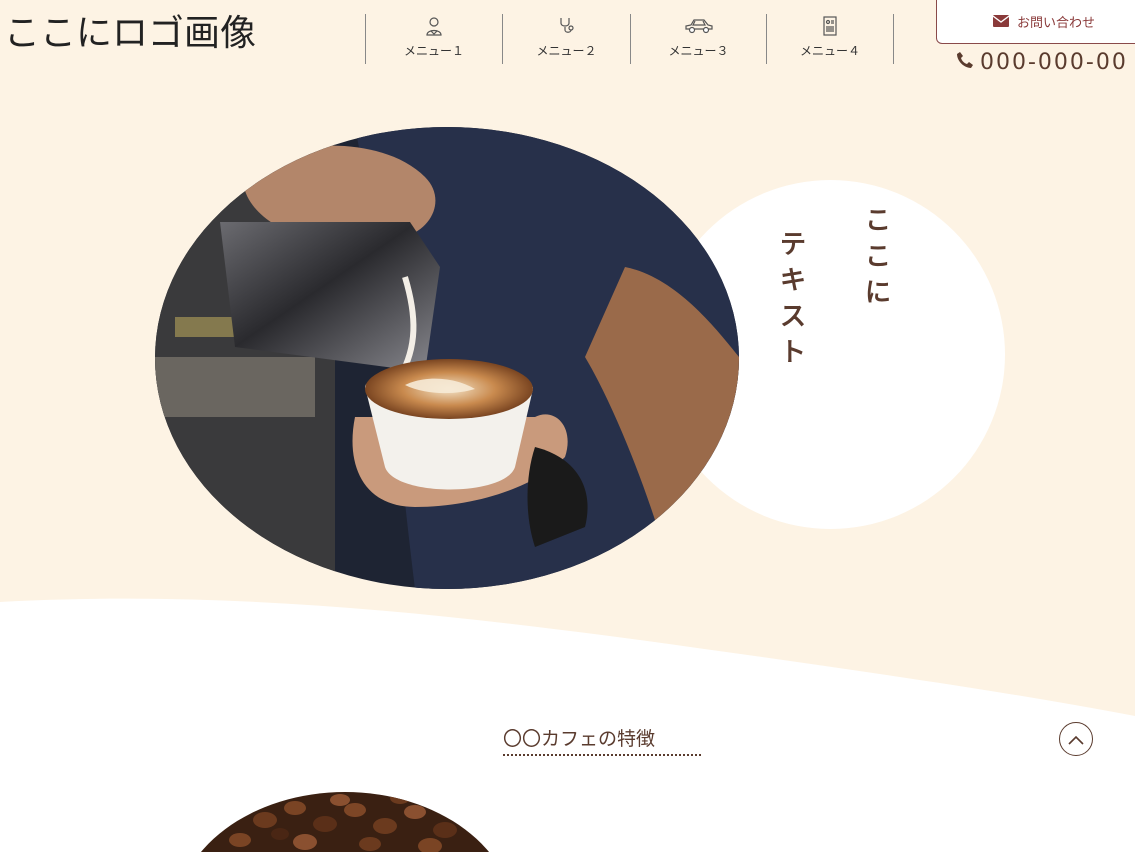 The image size is (1135, 852). I want to click on hero-vertical-text-col1: こ こ に, so click(878, 262).